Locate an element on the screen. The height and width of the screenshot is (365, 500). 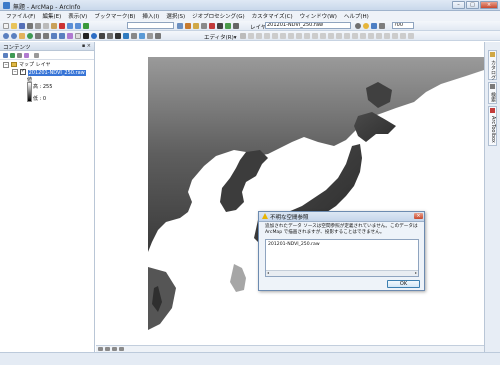
zoom-in-icon is located at coordinates (6, 36).